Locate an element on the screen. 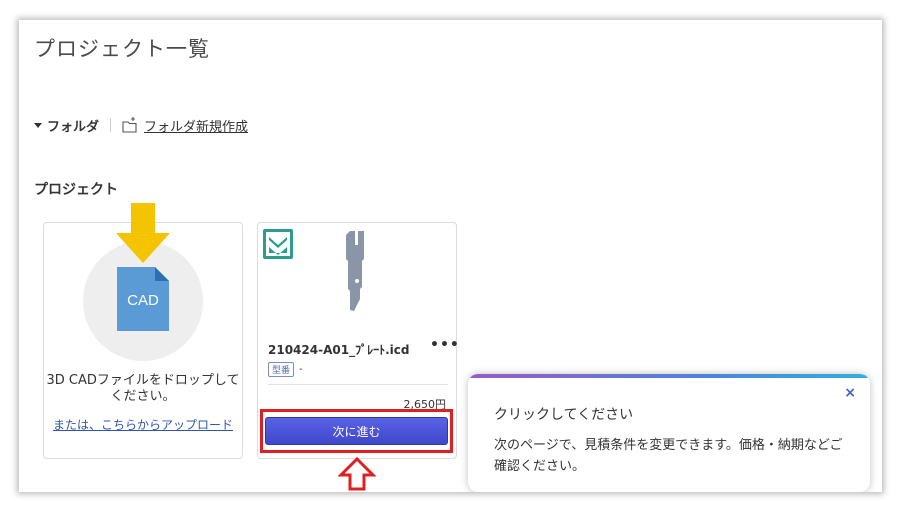 The image size is (902, 513). download-badge-icon is located at coordinates (278, 244).